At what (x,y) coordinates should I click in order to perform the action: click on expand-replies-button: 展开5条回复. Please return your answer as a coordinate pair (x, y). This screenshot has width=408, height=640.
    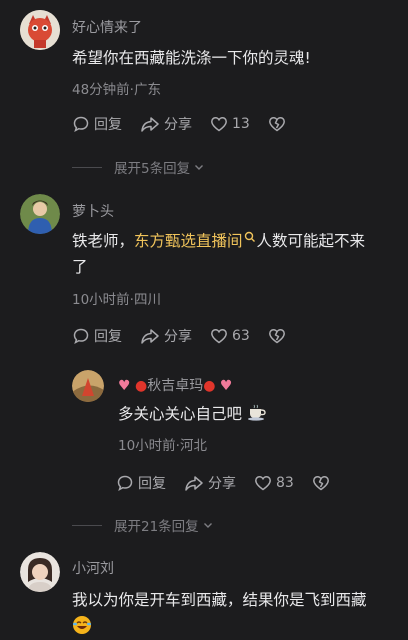
    Looking at the image, I should click on (138, 167).